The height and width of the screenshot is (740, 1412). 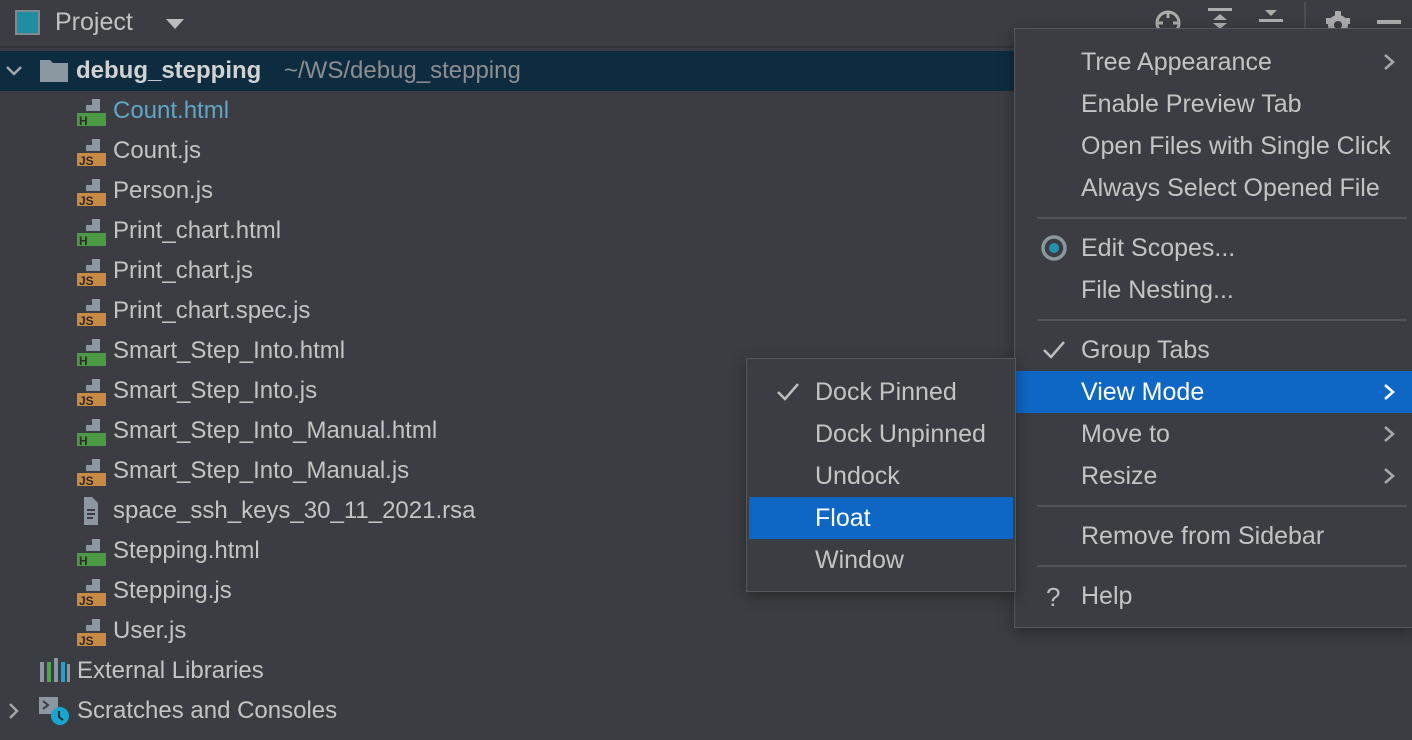 I want to click on menu-item-tree-appearance: Tree Appearance, so click(x=1213, y=62).